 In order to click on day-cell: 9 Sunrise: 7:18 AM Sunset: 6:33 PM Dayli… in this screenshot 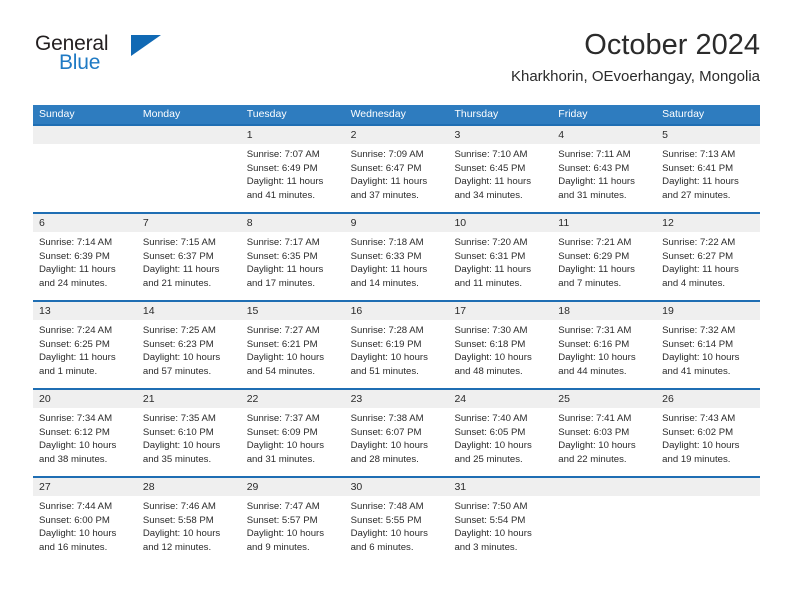, I will do `click(396, 257)`.